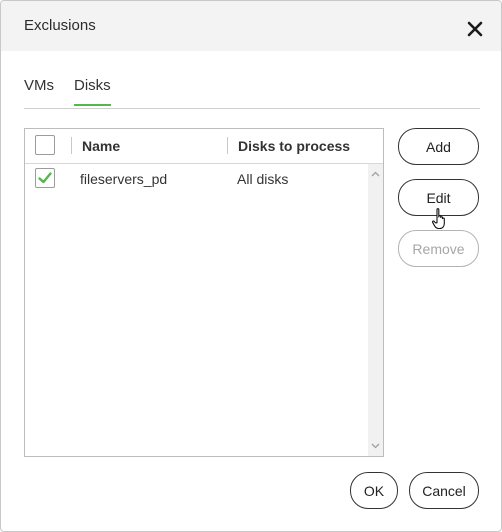 The image size is (502, 532). Describe the element at coordinates (438, 146) in the screenshot. I see `add-button: Add` at that location.